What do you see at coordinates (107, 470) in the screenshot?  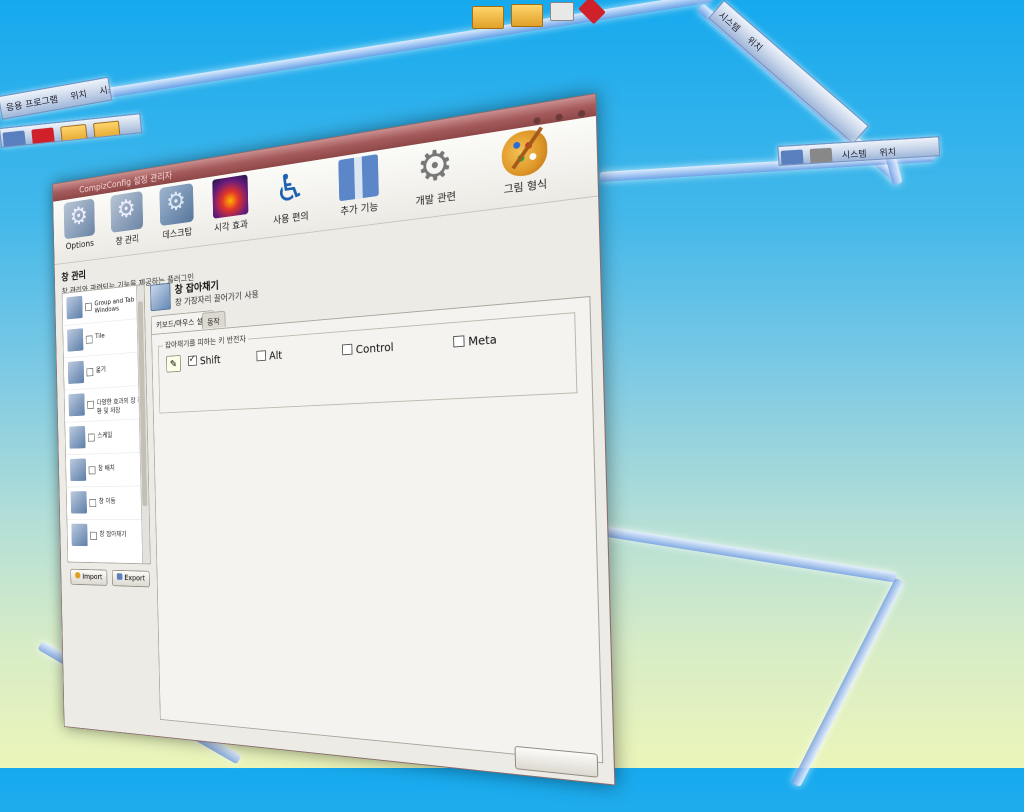 I see `list-item: 창 배치` at bounding box center [107, 470].